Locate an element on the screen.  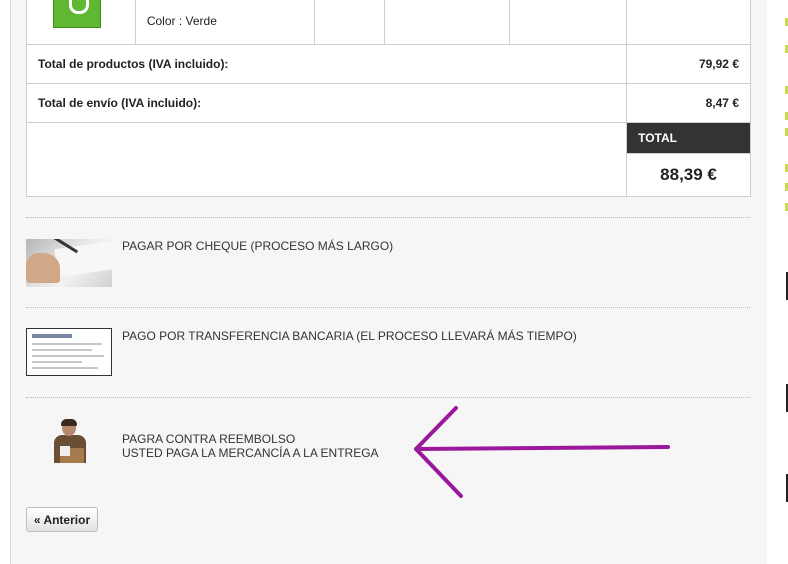
previous-button: « Anterior is located at coordinates (62, 519).